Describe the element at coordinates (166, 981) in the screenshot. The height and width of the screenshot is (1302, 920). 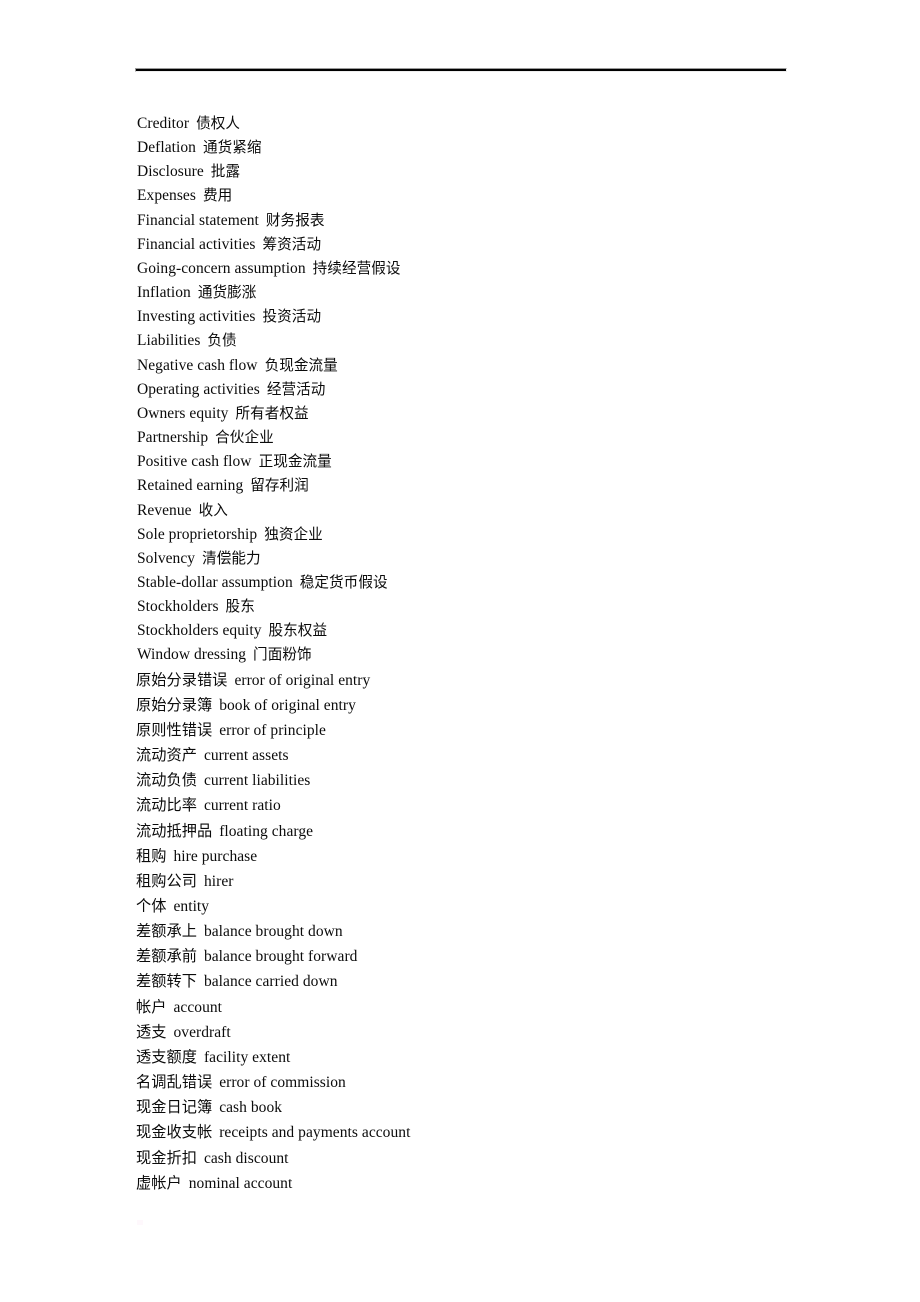
I see `glossary-term-headword: 差额转下` at that location.